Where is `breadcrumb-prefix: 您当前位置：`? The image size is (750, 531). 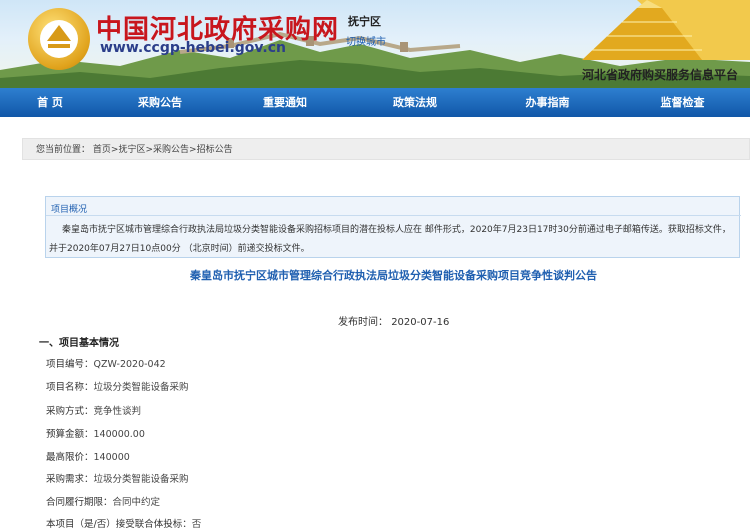 breadcrumb-prefix: 您当前位置： is located at coordinates (63, 150).